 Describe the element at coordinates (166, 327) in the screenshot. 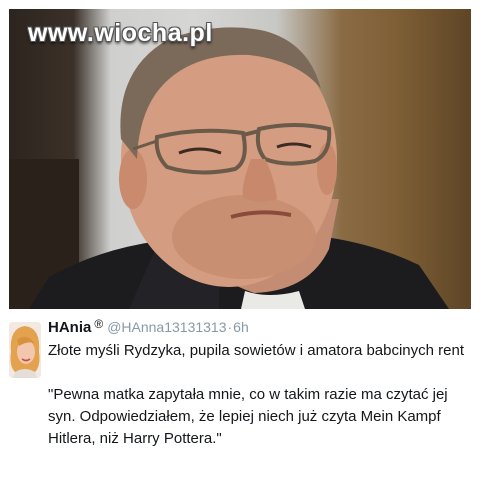

I see `author-handle: @HAnna13131313` at that location.